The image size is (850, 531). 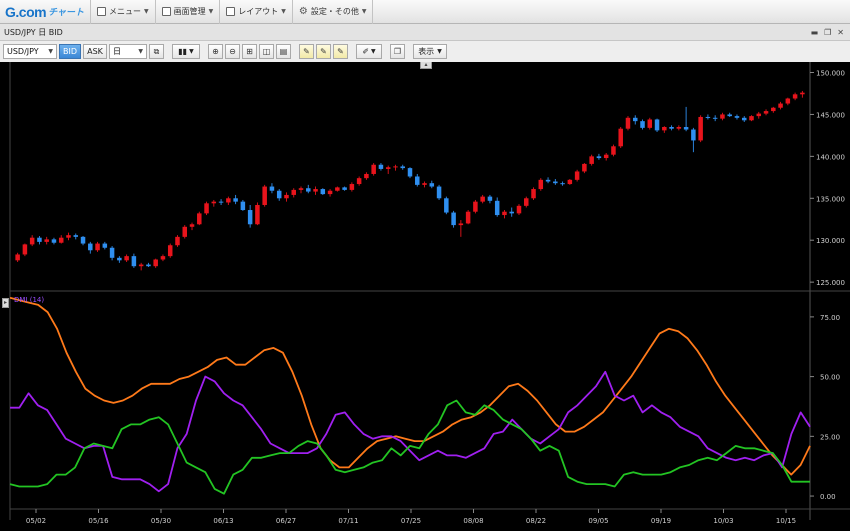 What do you see at coordinates (266, 51) in the screenshot?
I see `split-view-button: ◫` at bounding box center [266, 51].